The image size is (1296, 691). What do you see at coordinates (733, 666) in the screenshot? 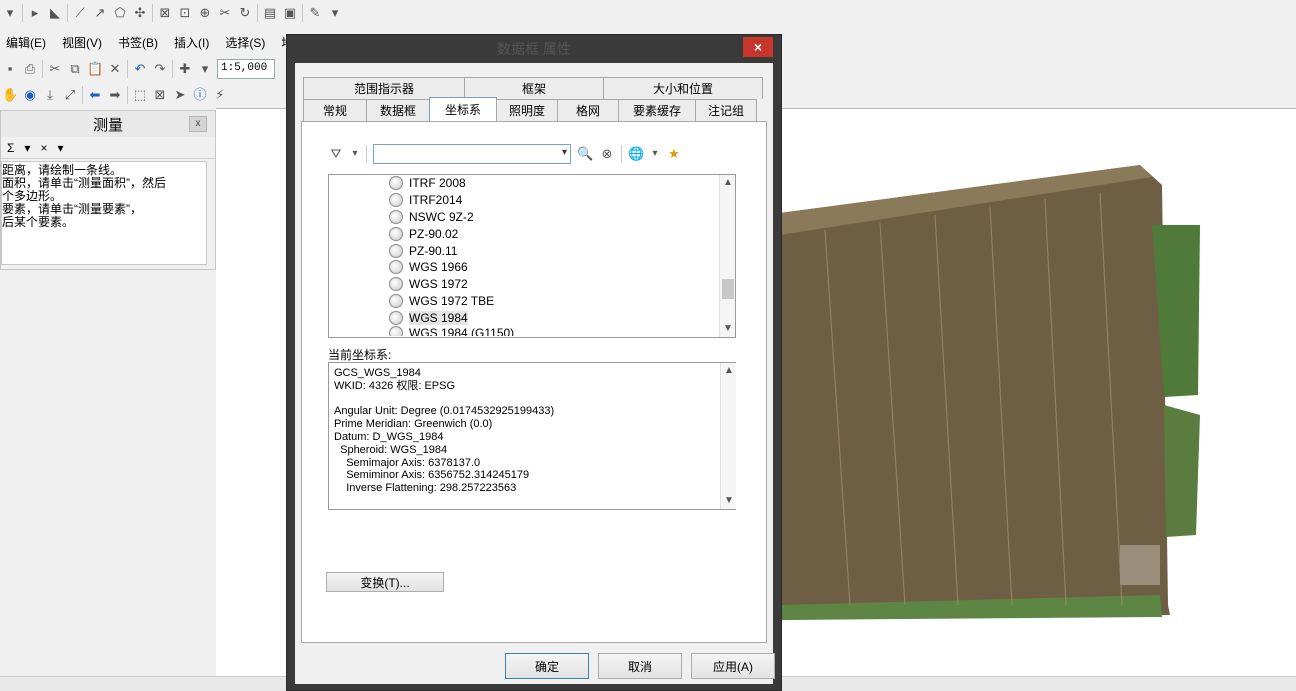
I see `apply-button: 应用(A)` at bounding box center [733, 666].